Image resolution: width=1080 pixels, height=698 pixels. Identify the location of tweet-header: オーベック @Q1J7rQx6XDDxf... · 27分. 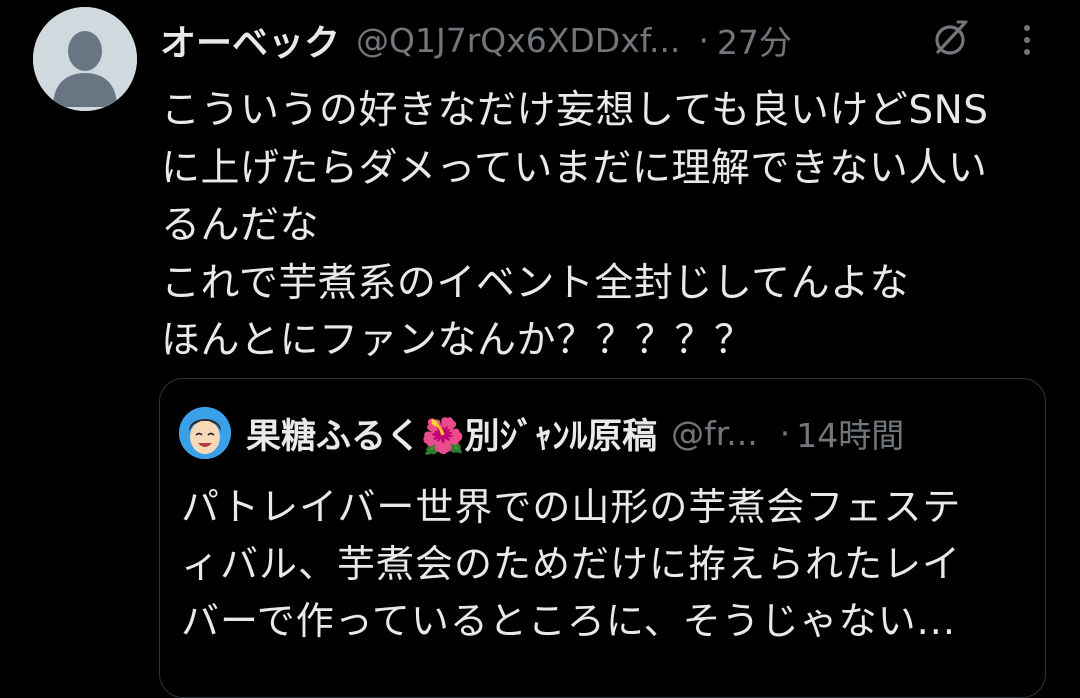
(600, 40).